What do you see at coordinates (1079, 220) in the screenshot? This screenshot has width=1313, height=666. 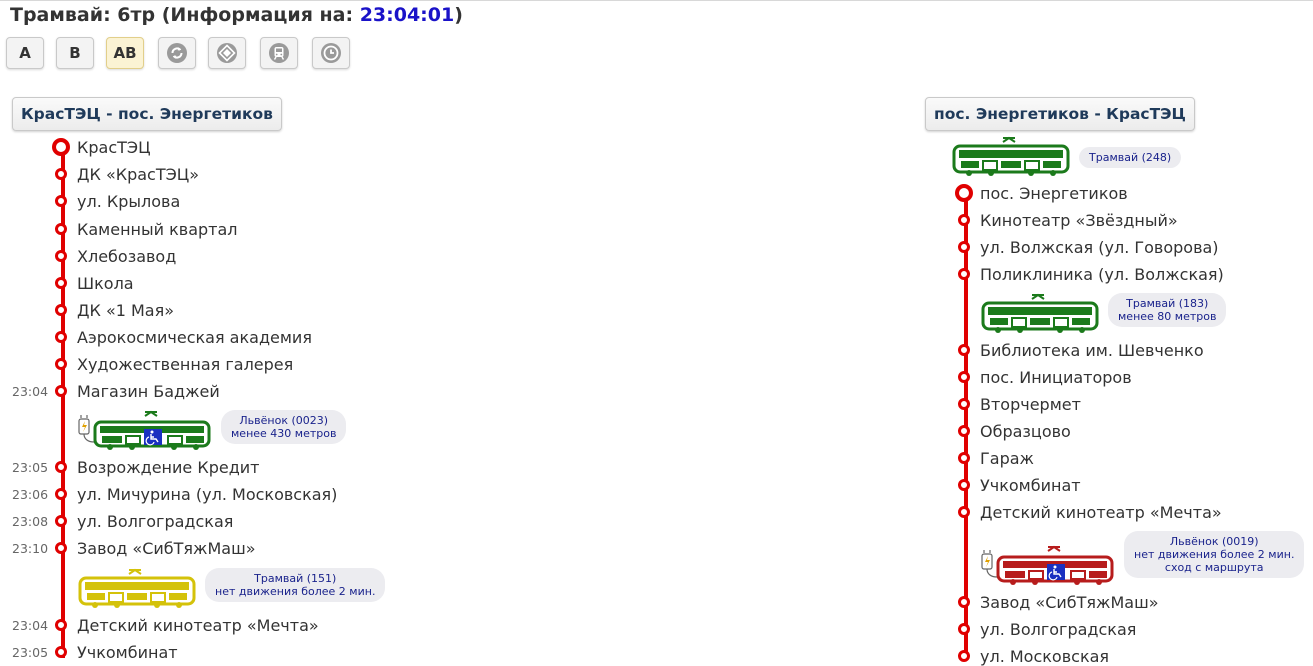 I see `stop-name: Кинотеатр «Звёздный»` at bounding box center [1079, 220].